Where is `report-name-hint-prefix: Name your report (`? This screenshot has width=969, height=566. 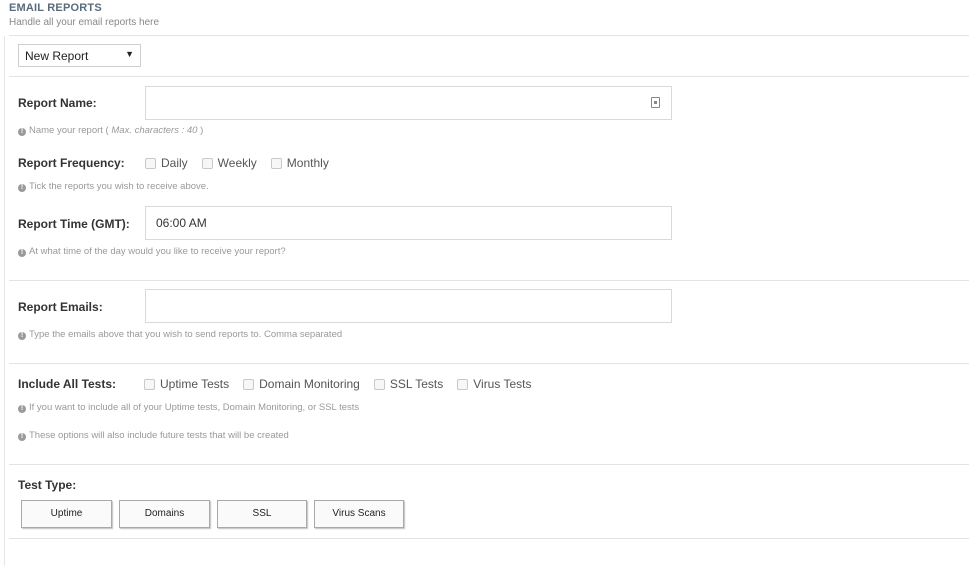
report-name-hint-prefix: Name your report ( is located at coordinates (70, 130).